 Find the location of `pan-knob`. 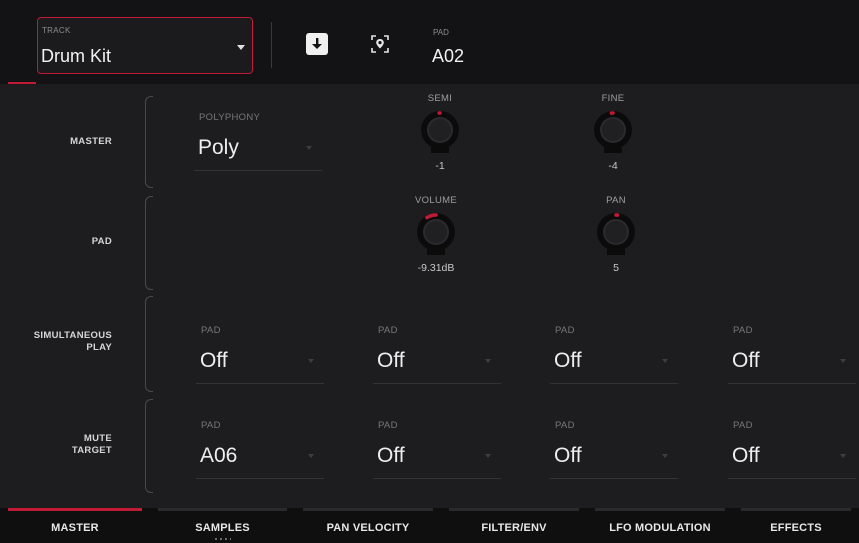

pan-knob is located at coordinates (616, 234).